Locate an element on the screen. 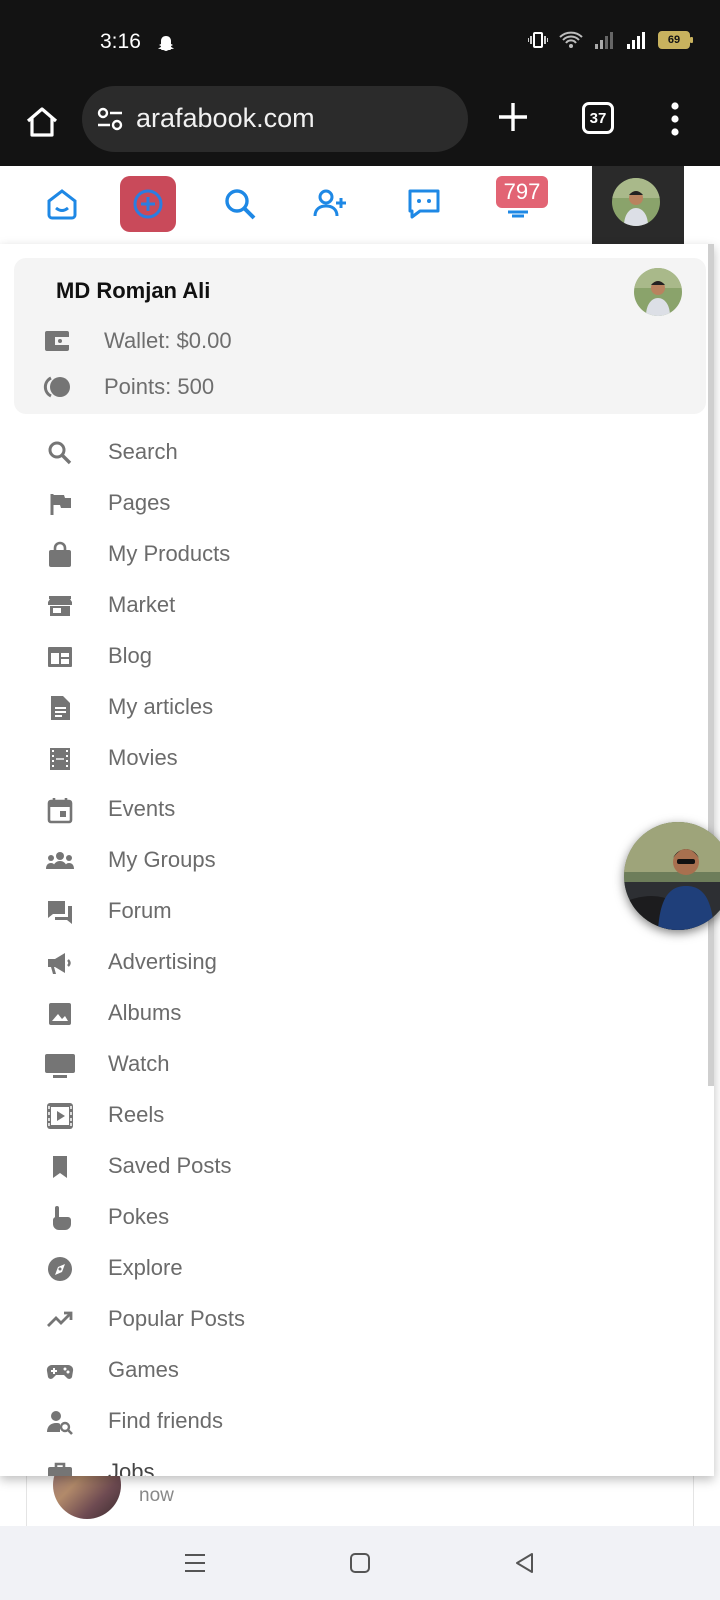  url-text: arafabook.com is located at coordinates (225, 118).